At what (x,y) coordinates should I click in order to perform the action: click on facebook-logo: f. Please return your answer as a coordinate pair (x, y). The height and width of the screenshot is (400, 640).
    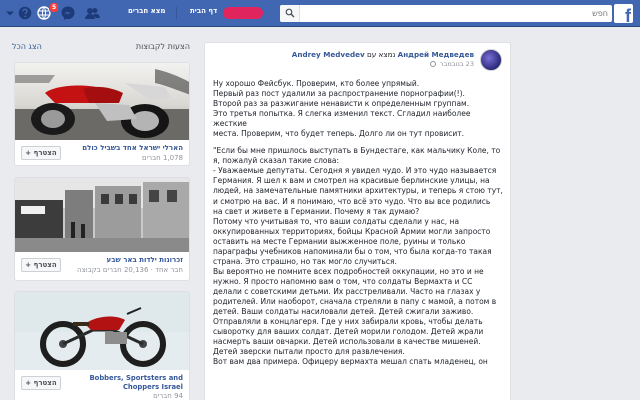
    Looking at the image, I should click on (623, 14).